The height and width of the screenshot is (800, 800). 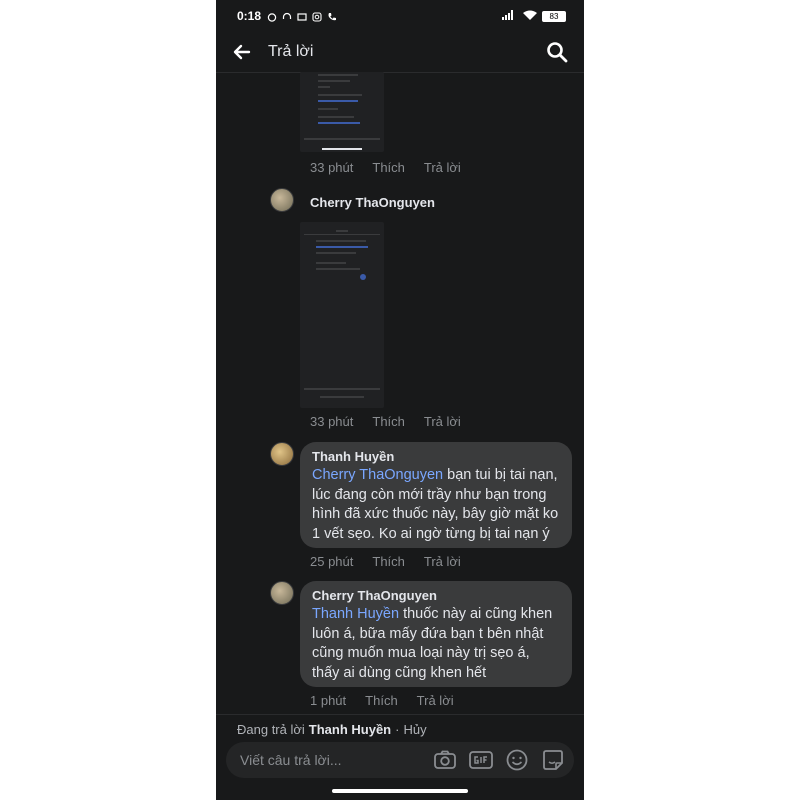 What do you see at coordinates (249, 16) in the screenshot?
I see `status-time: 0:18` at bounding box center [249, 16].